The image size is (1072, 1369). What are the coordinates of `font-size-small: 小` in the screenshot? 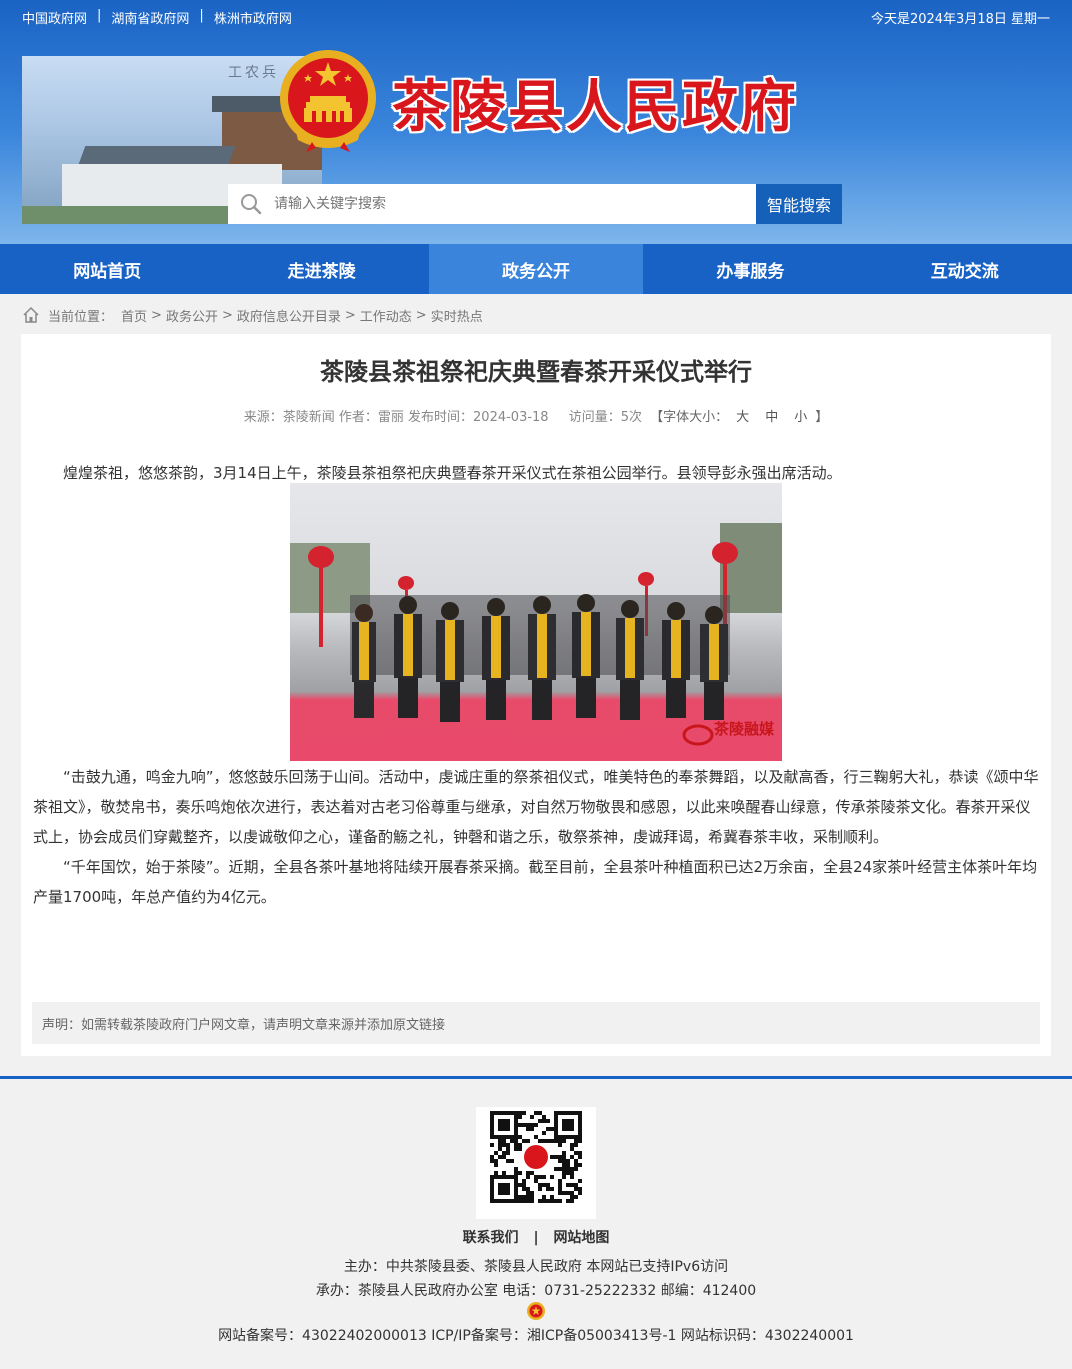 It's located at (800, 417).